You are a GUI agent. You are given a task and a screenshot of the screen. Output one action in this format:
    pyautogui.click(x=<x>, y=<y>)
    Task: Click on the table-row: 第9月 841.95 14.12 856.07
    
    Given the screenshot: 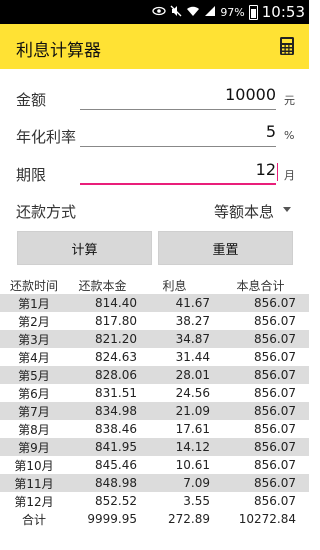 What is the action you would take?
    pyautogui.click(x=154, y=447)
    